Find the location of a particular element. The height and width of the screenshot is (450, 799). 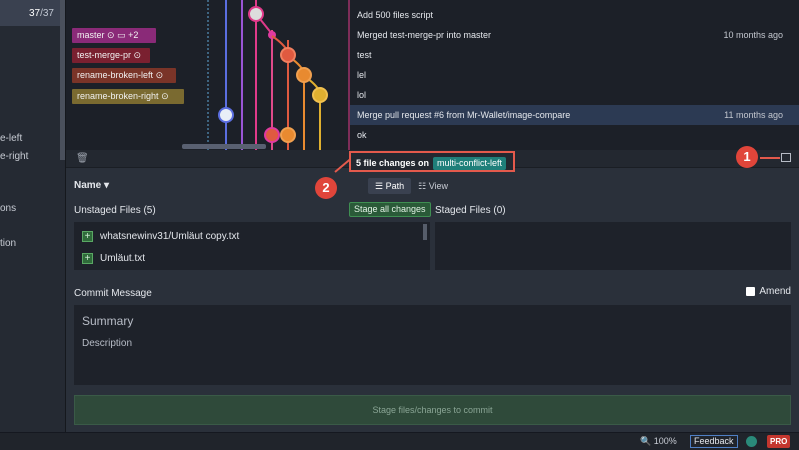

sidebar-item-section: tion is located at coordinates (8, 243).